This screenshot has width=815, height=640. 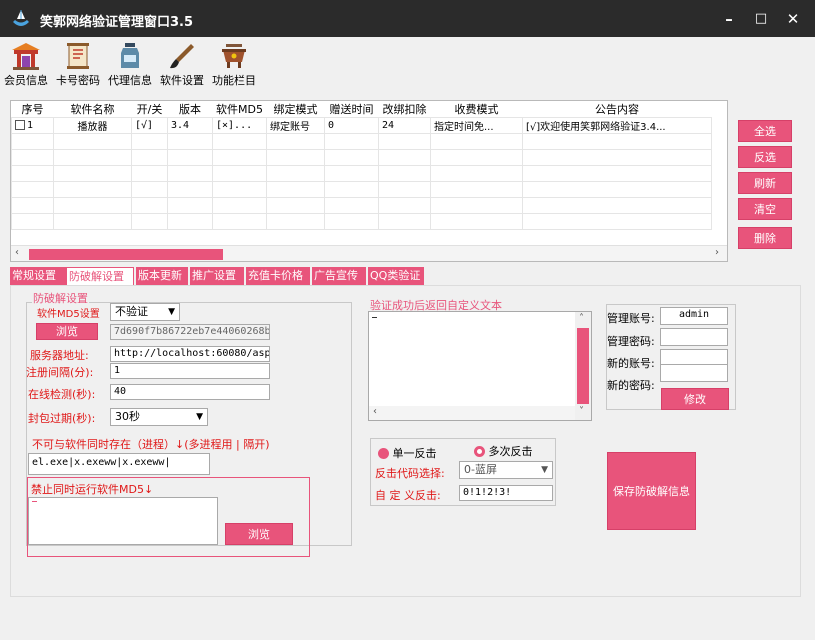 I want to click on multi-counter-radio: 多次反击, so click(x=503, y=451).